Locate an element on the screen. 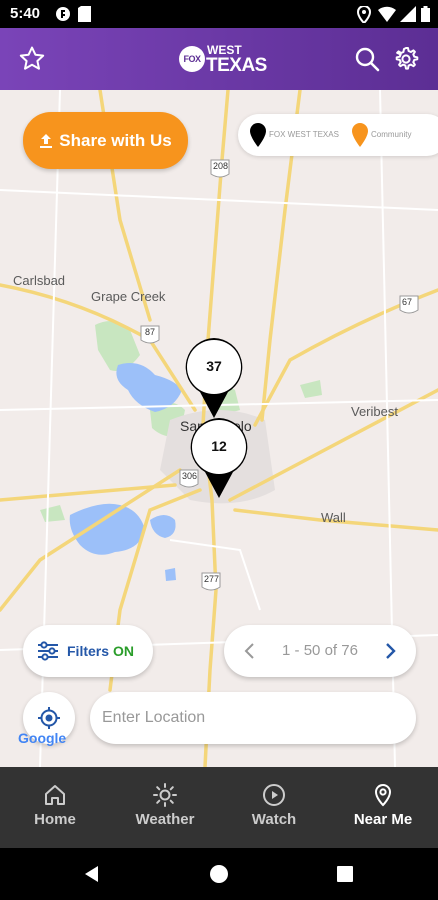 Image resolution: width=438 pixels, height=900 pixels. chevron-right-icon is located at coordinates (390, 651).